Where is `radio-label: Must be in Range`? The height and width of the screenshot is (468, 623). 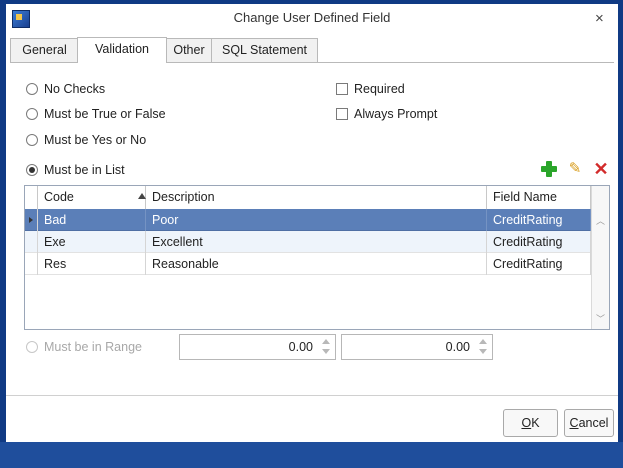 radio-label: Must be in Range is located at coordinates (93, 347).